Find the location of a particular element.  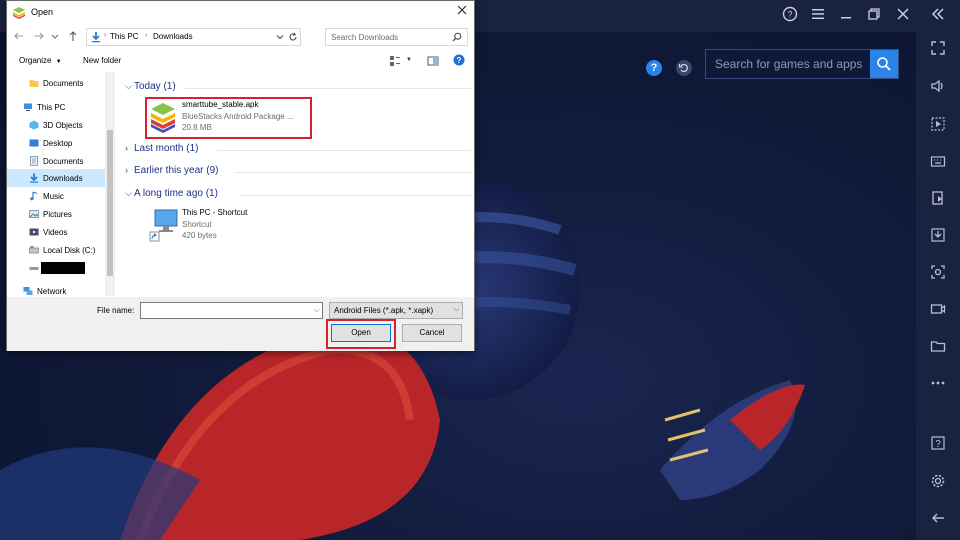

organize-button: Organize ▼ is located at coordinates (40, 60).